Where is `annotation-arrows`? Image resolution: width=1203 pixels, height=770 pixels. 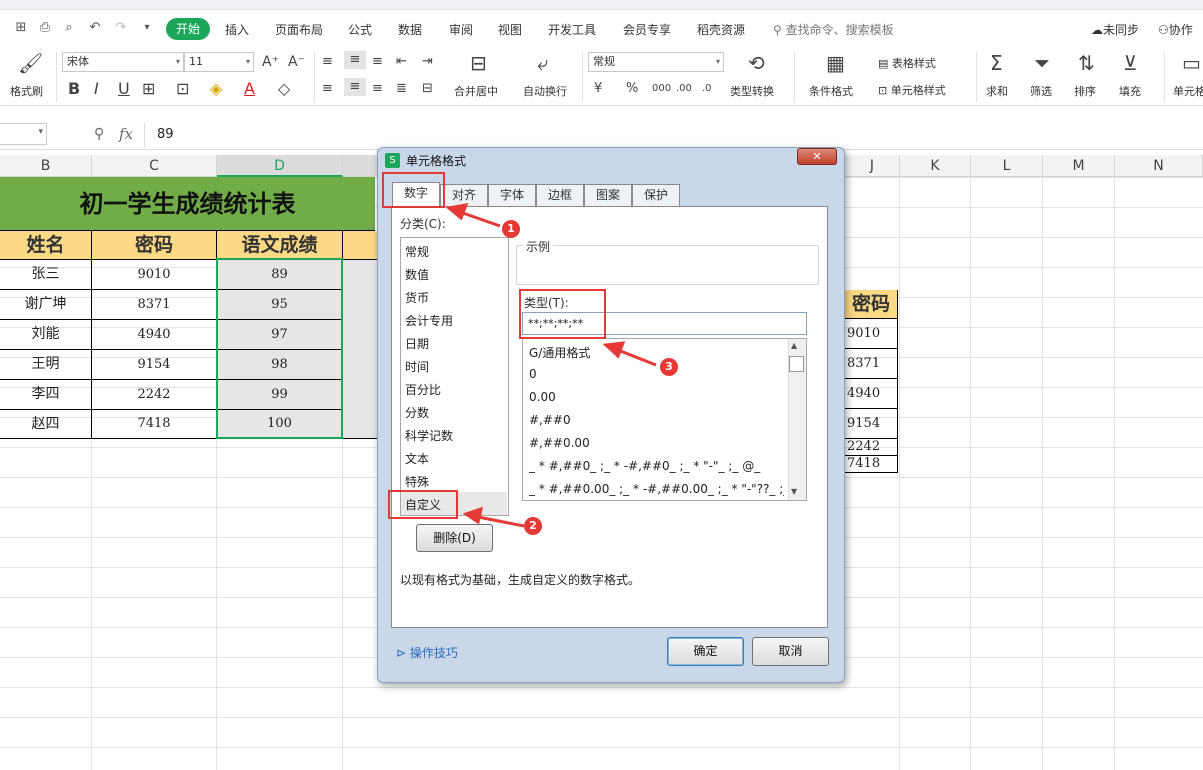
annotation-arrows is located at coordinates (551, 365).